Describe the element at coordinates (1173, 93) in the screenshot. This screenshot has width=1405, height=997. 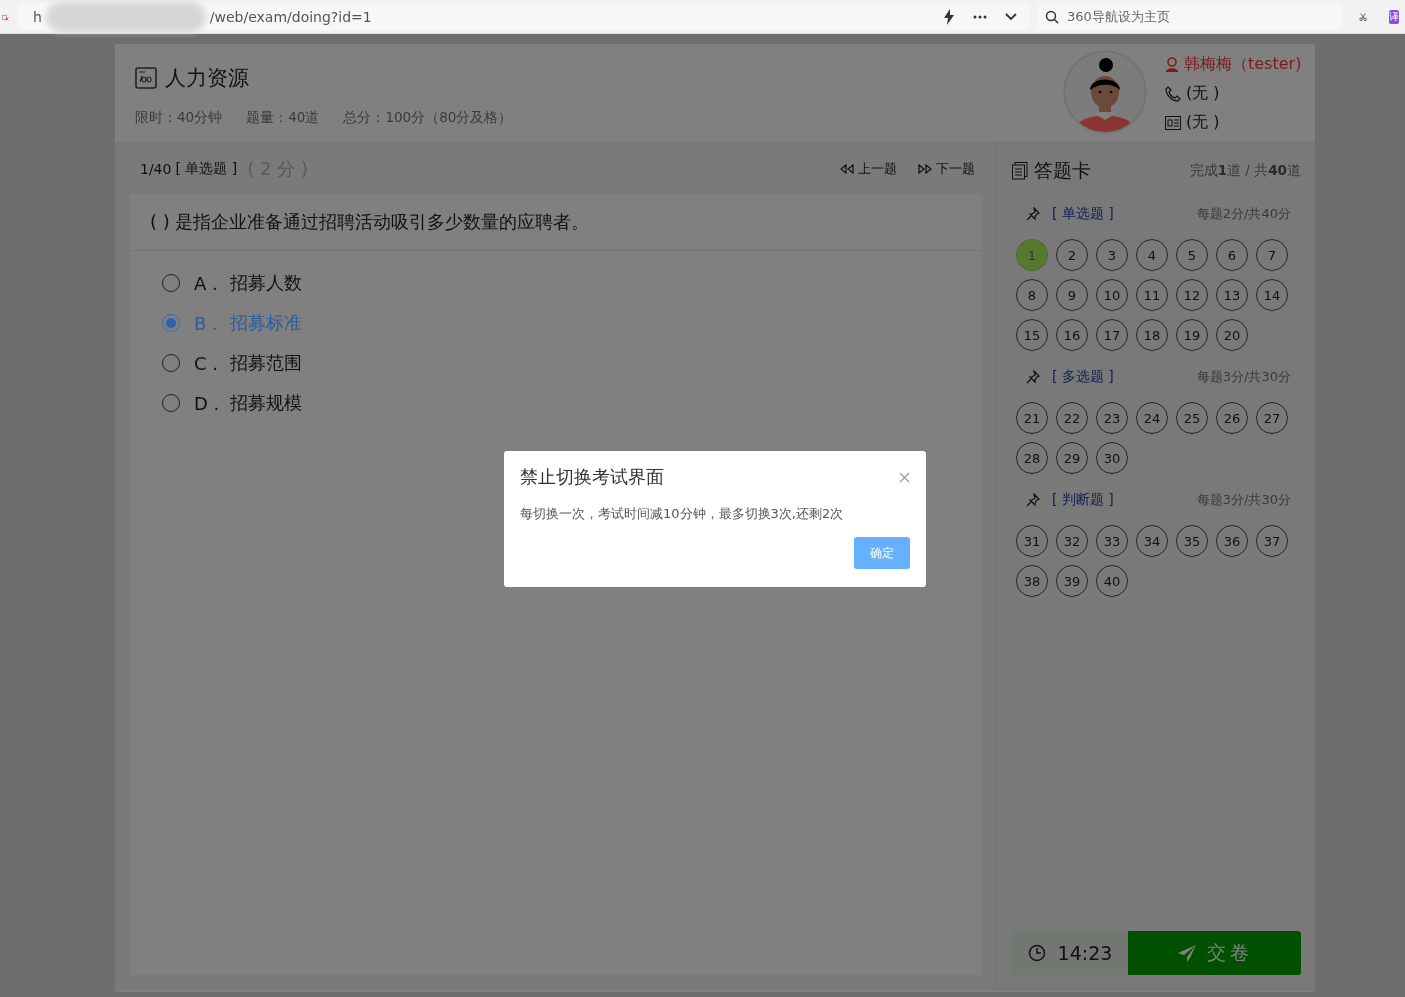
I see `phone-icon` at that location.